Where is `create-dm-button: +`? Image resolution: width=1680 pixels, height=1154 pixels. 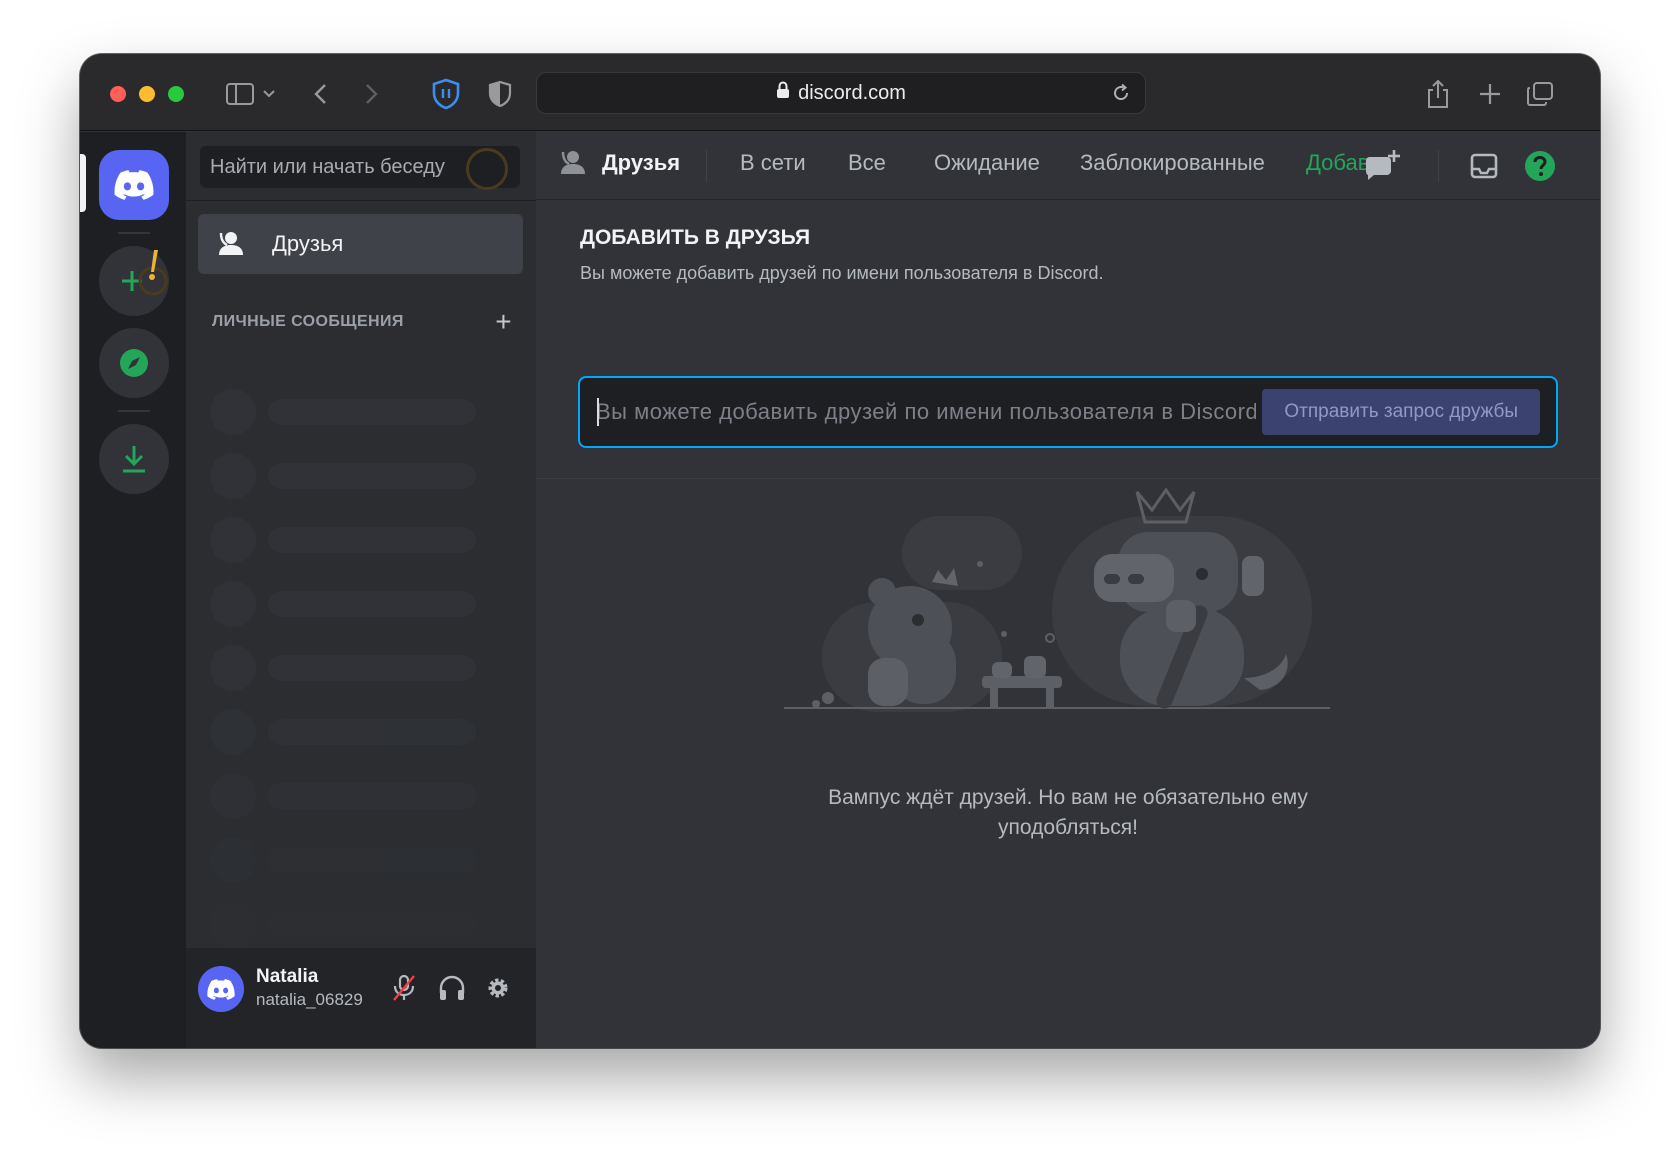
create-dm-button: + is located at coordinates (503, 322).